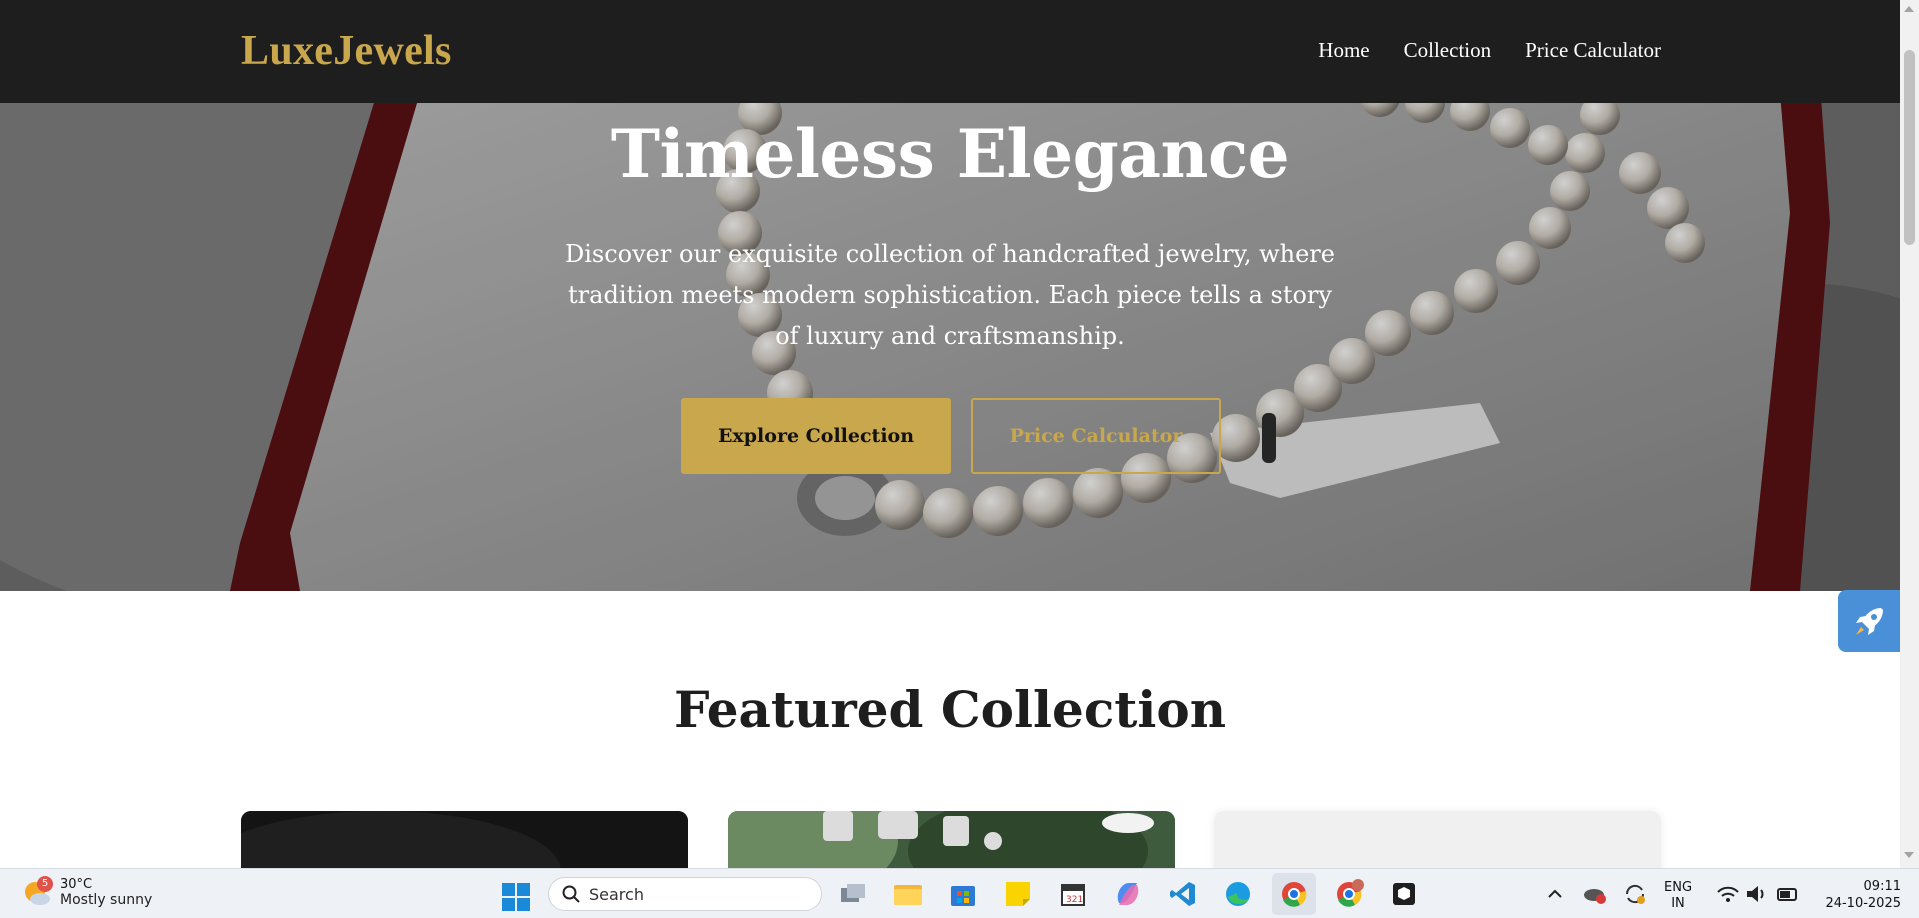 The image size is (1919, 918). What do you see at coordinates (1863, 895) in the screenshot?
I see `system-clock: 09:11 24-10-2025` at bounding box center [1863, 895].